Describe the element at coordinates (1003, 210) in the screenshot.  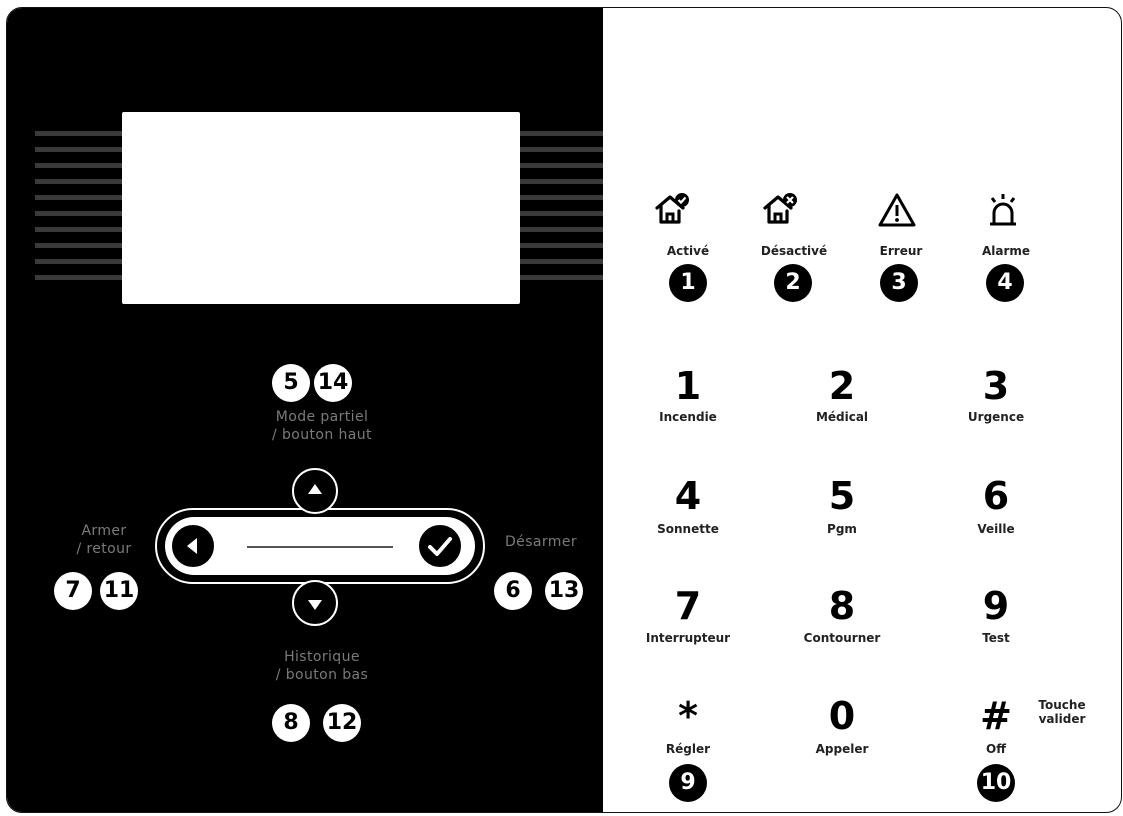
I see `alarm-siren-icon` at that location.